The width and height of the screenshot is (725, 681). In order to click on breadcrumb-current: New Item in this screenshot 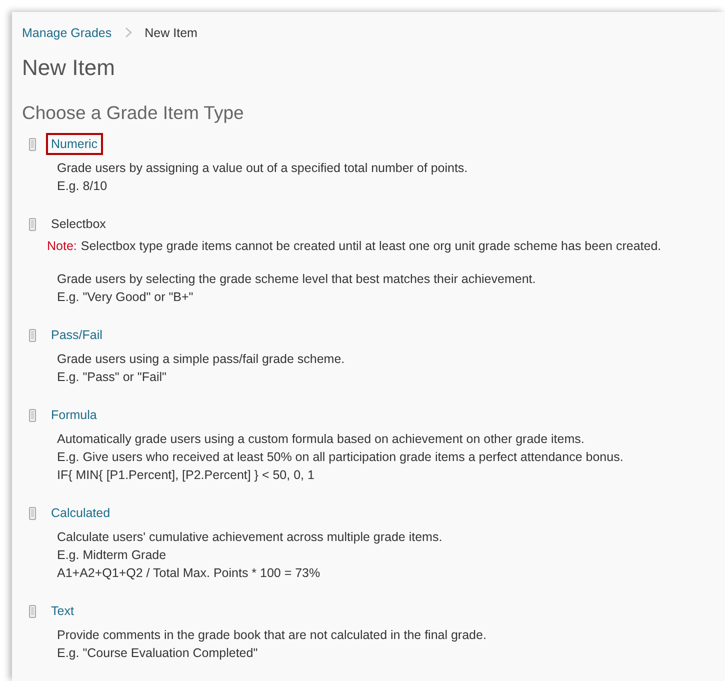, I will do `click(171, 33)`.